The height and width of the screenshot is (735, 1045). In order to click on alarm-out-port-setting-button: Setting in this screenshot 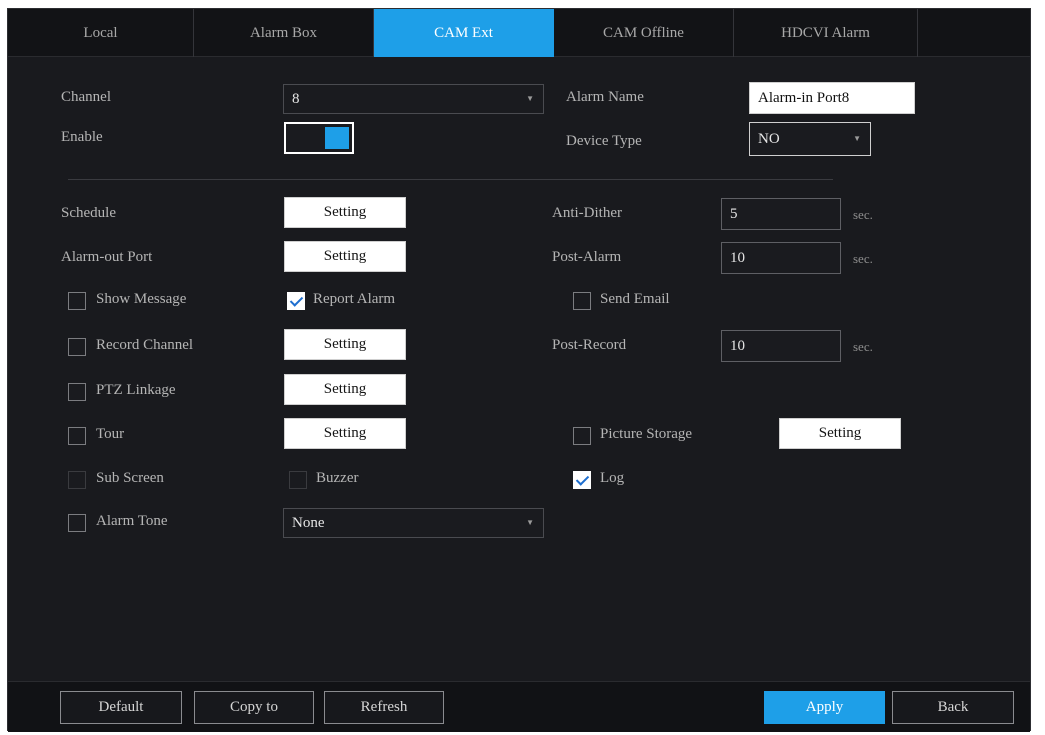, I will do `click(345, 256)`.